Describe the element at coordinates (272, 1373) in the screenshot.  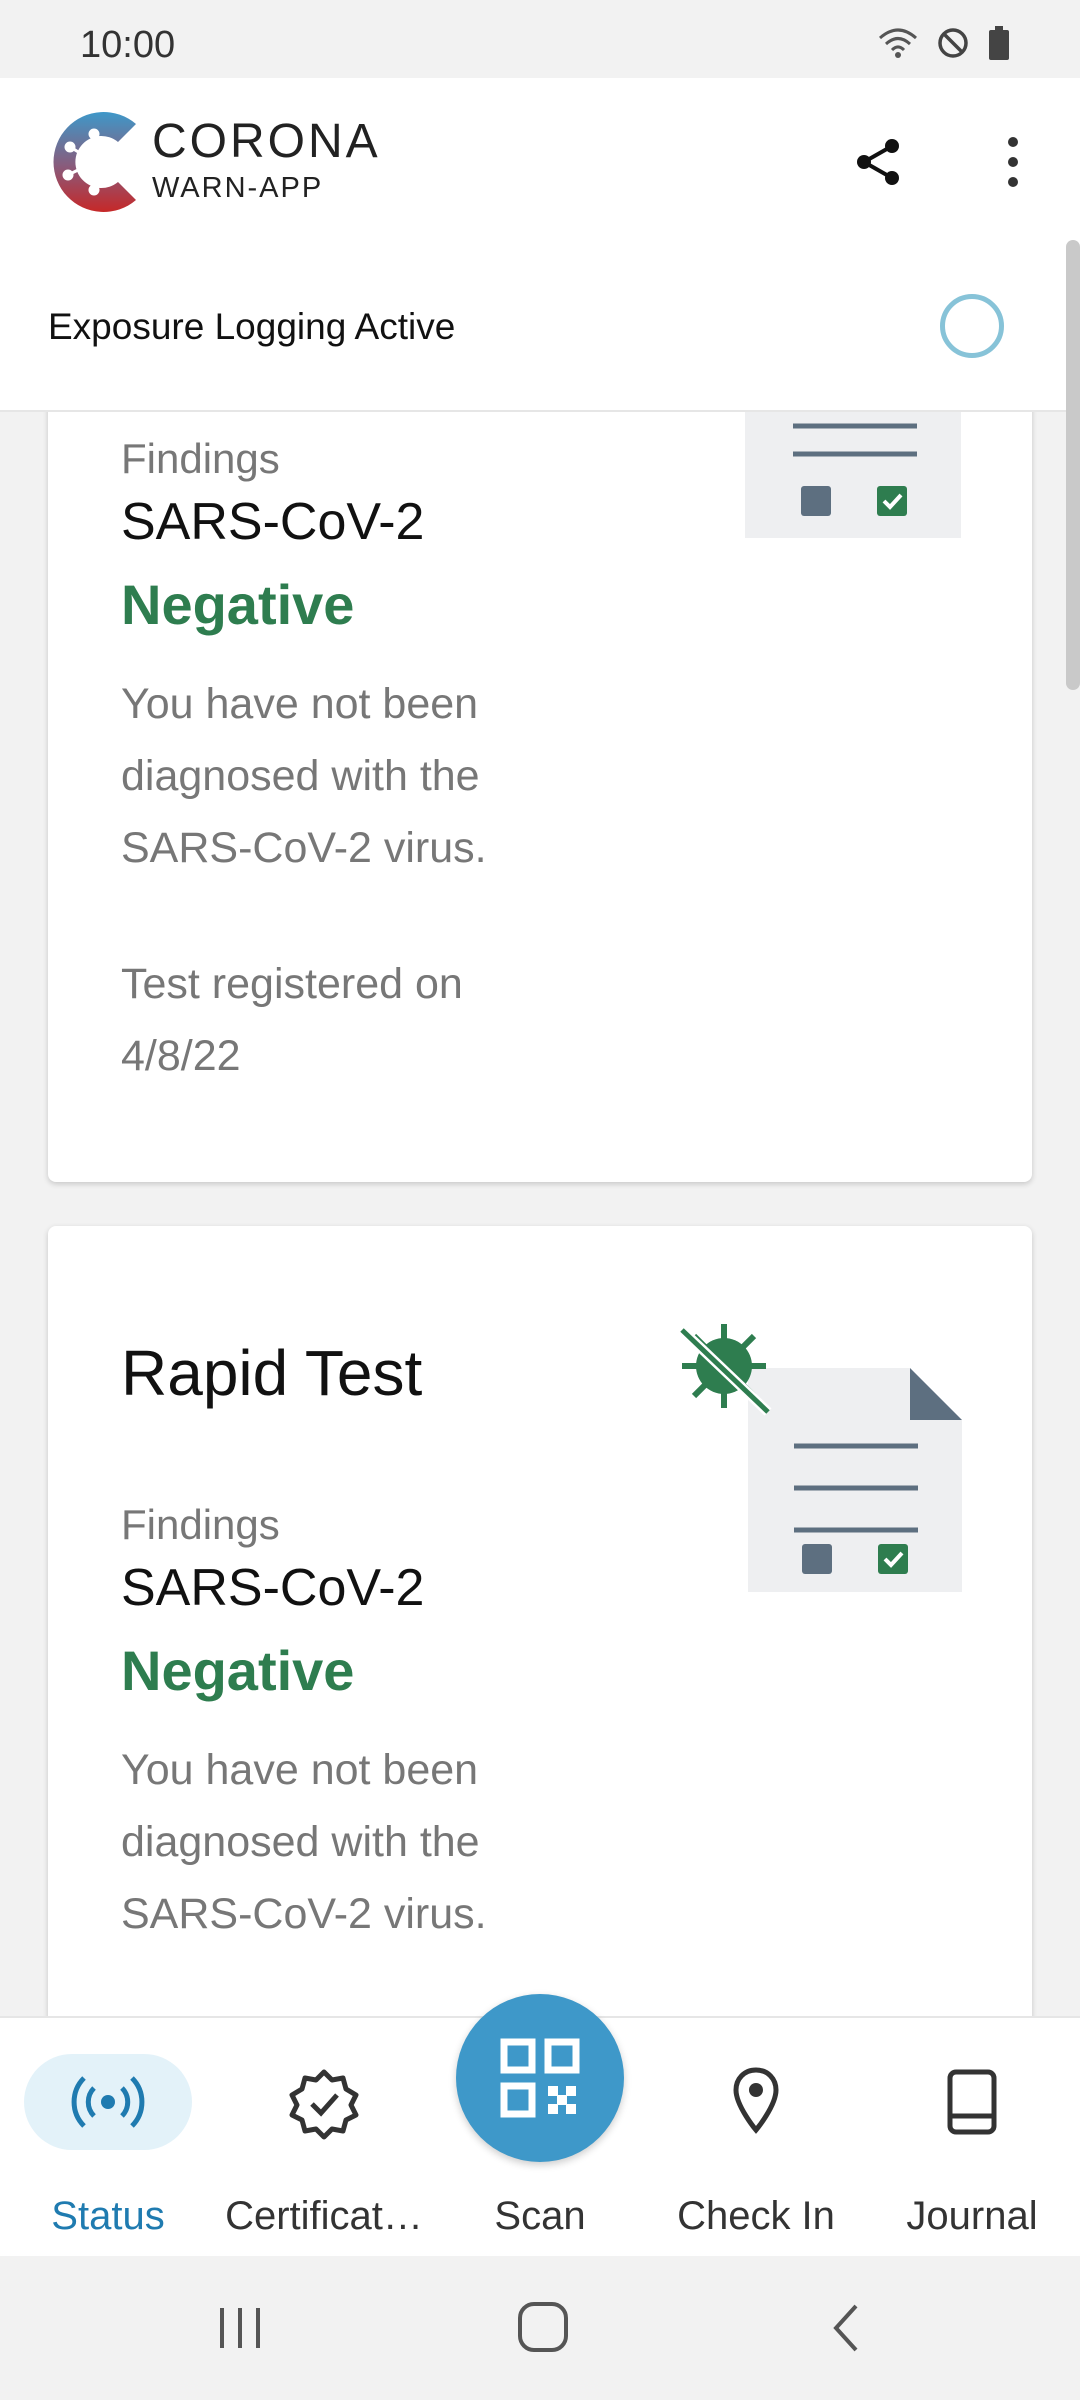
I see `card-title: Rapid Test` at that location.